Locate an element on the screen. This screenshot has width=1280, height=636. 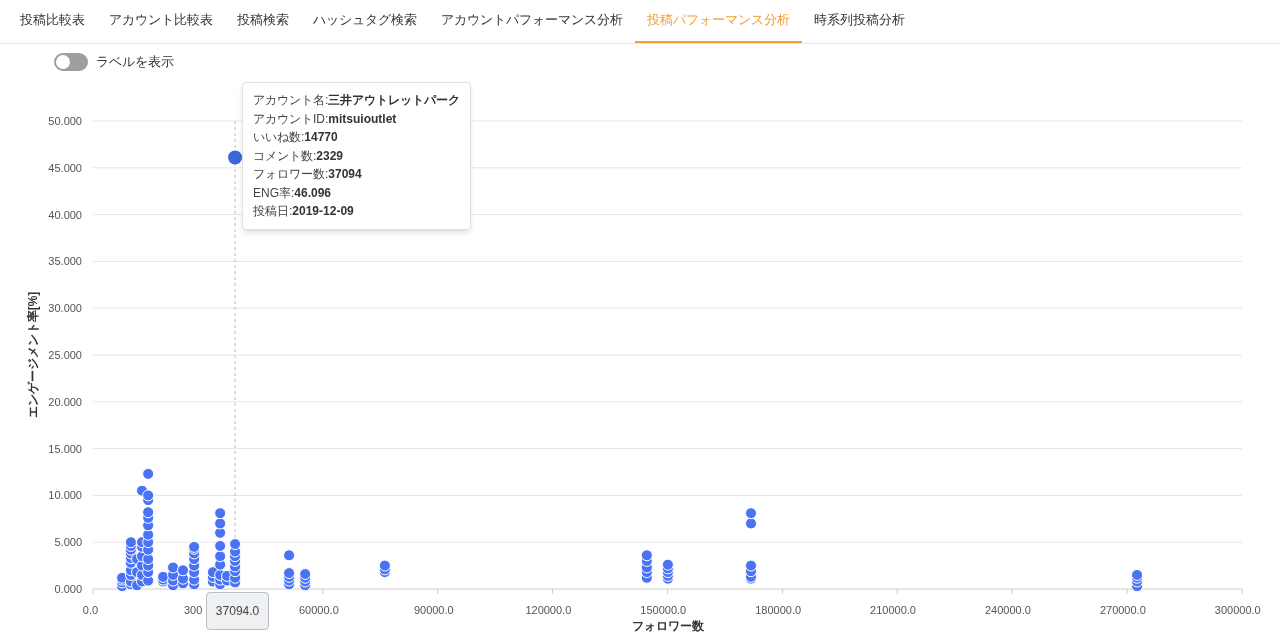
x-tick-label: 240000.0 is located at coordinates (1008, 610).